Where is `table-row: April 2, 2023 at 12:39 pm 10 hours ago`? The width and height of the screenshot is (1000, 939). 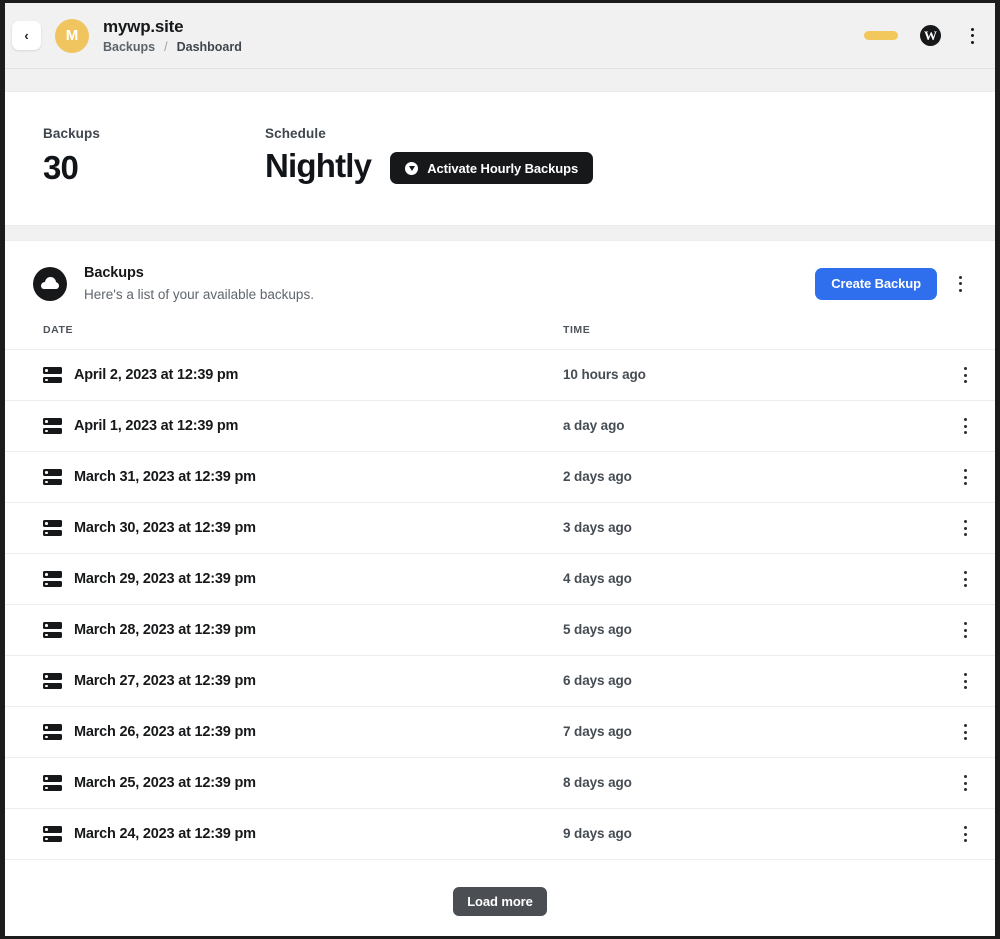 table-row: April 2, 2023 at 12:39 pm 10 hours ago is located at coordinates (500, 375).